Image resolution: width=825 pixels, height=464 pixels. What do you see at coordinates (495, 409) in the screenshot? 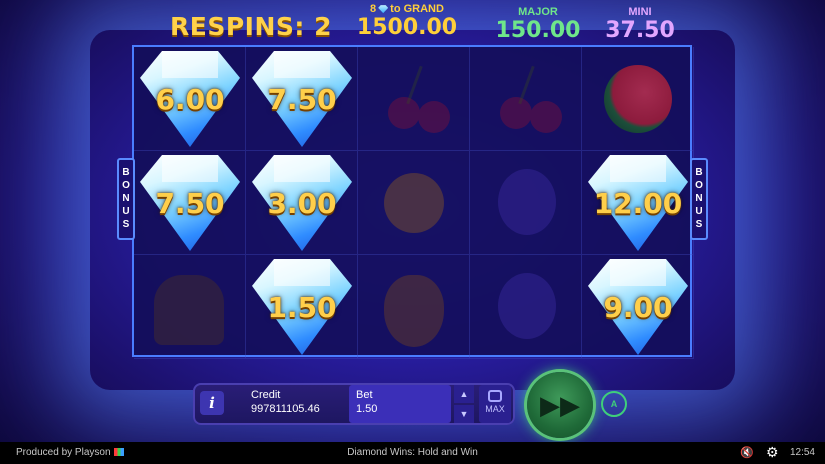
I see `max-label: MAX` at bounding box center [495, 409].